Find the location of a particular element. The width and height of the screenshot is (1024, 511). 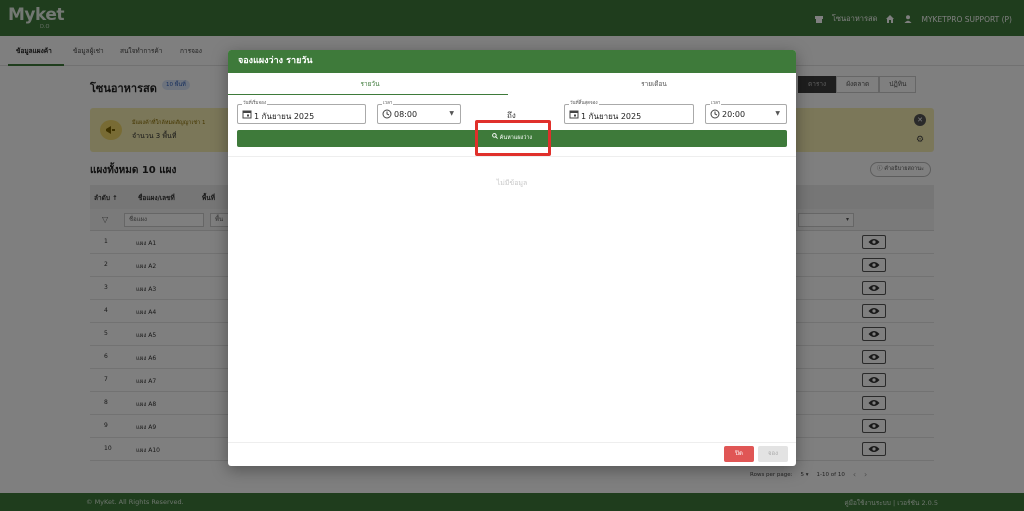

end-time-value: 20:00 is located at coordinates (734, 114).